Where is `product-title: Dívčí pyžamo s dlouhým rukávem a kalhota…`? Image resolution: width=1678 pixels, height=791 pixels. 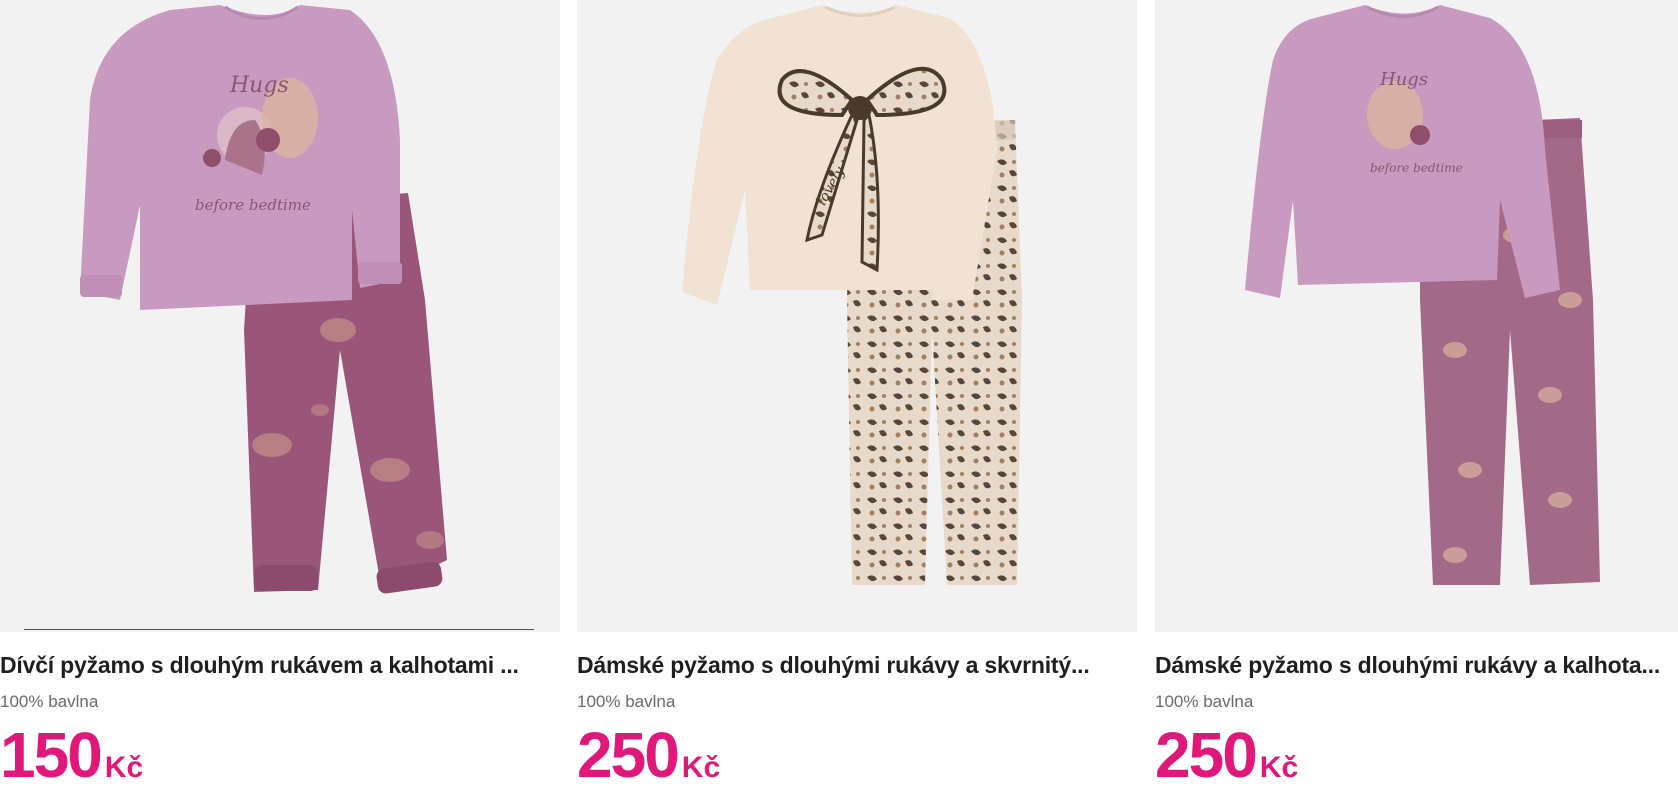
product-title: Dívčí pyžamo s dlouhým rukávem a kalhota… is located at coordinates (280, 665).